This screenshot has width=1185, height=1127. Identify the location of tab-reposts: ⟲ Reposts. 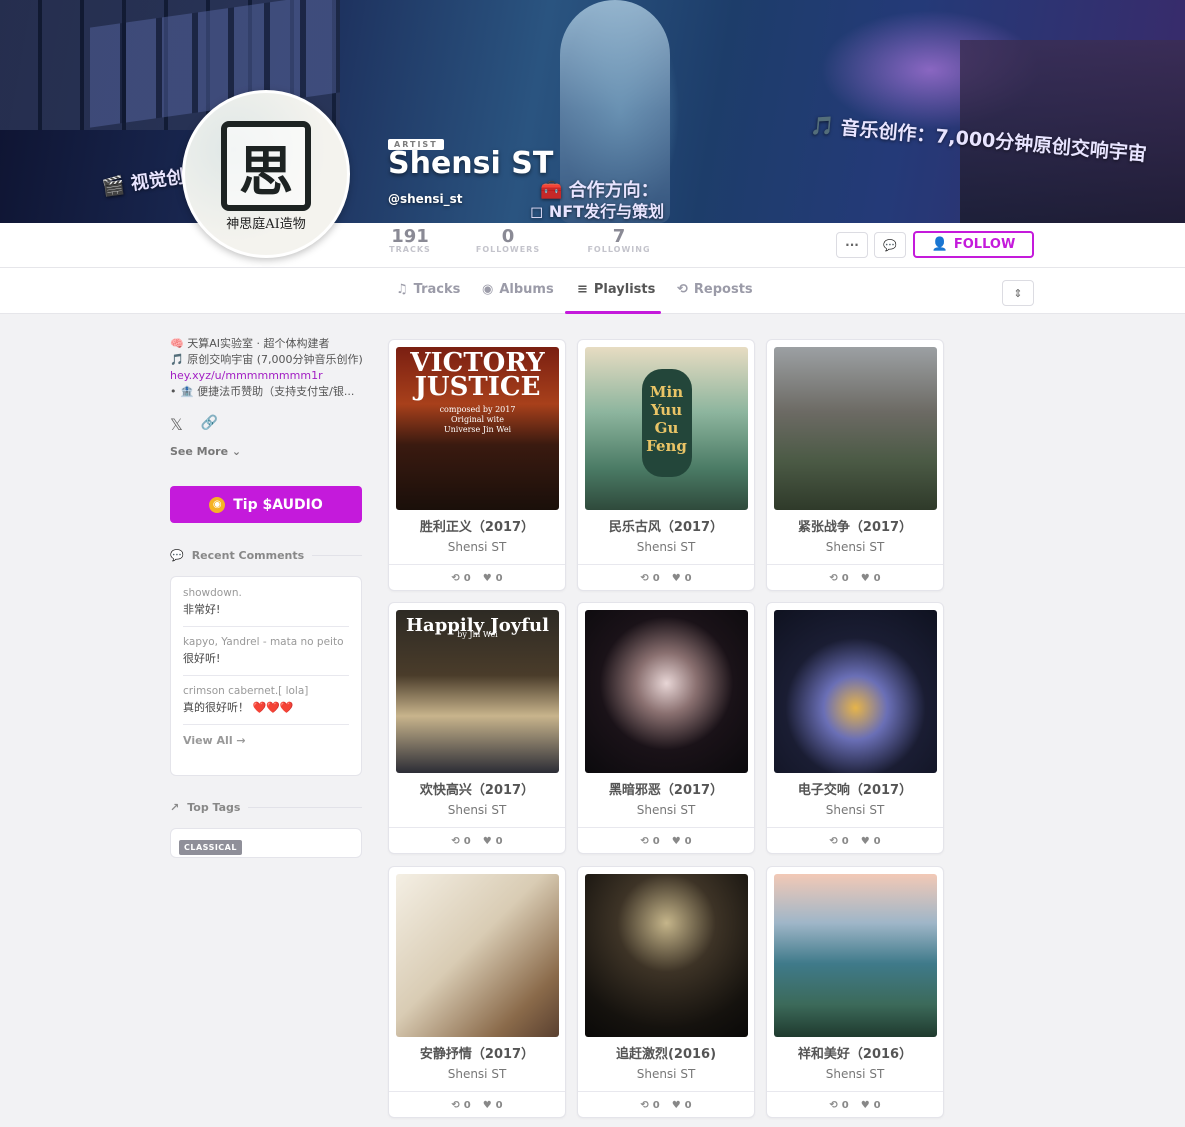
(715, 289).